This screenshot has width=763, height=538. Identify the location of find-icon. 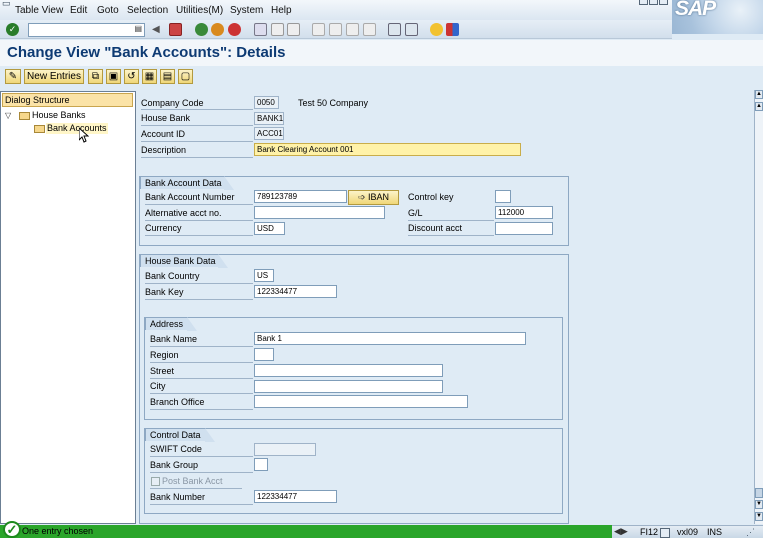
(277, 29).